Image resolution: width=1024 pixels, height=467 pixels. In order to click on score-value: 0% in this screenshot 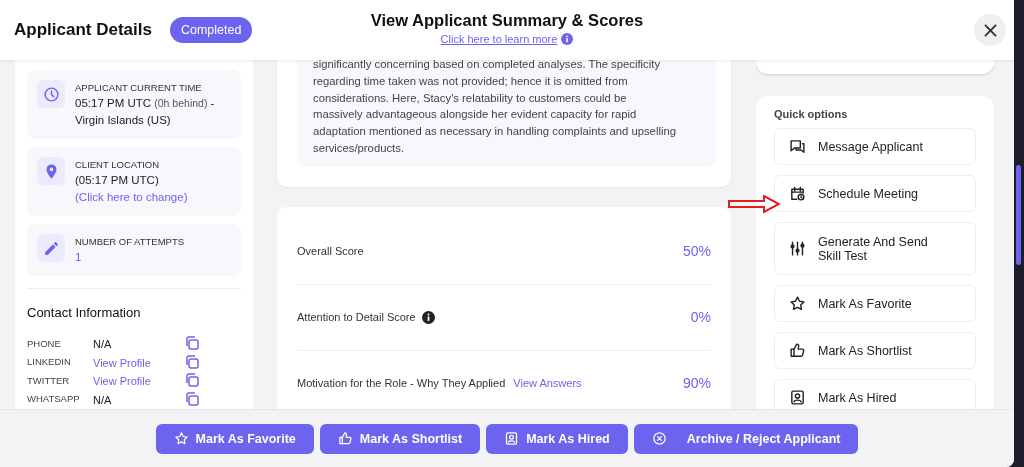, I will do `click(700, 317)`.